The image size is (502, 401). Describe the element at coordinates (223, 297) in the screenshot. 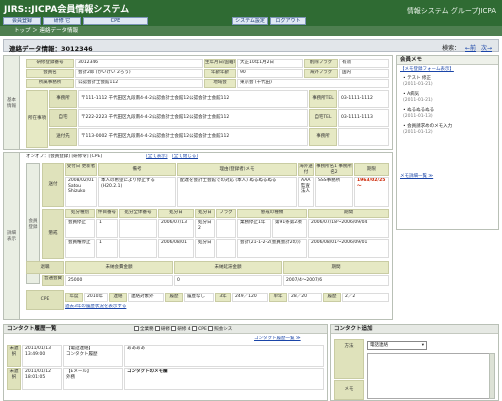

I see `cpe-3yr-label: 3年` at that location.